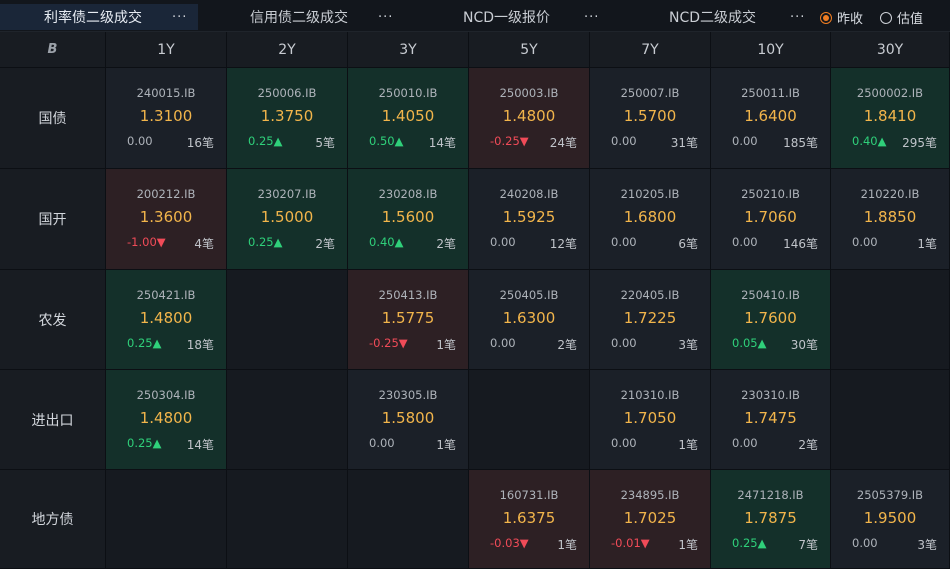  I want to click on bond-code: 220405.IB, so click(650, 295).